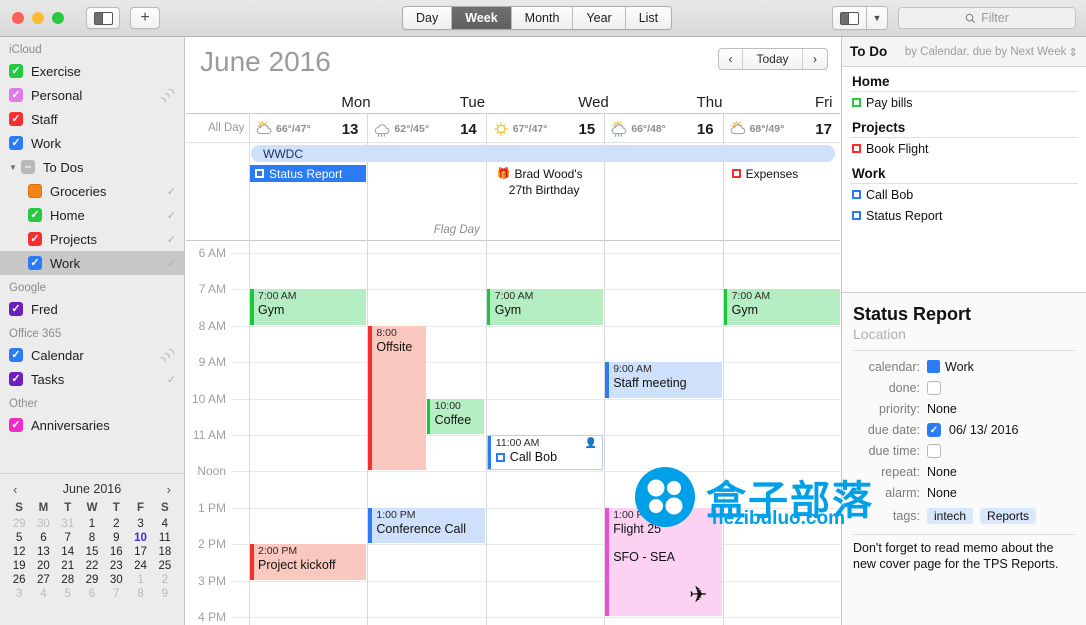 The image size is (1086, 625). What do you see at coordinates (140, 580) in the screenshot?
I see `mini-calendar-day: 1` at bounding box center [140, 580].